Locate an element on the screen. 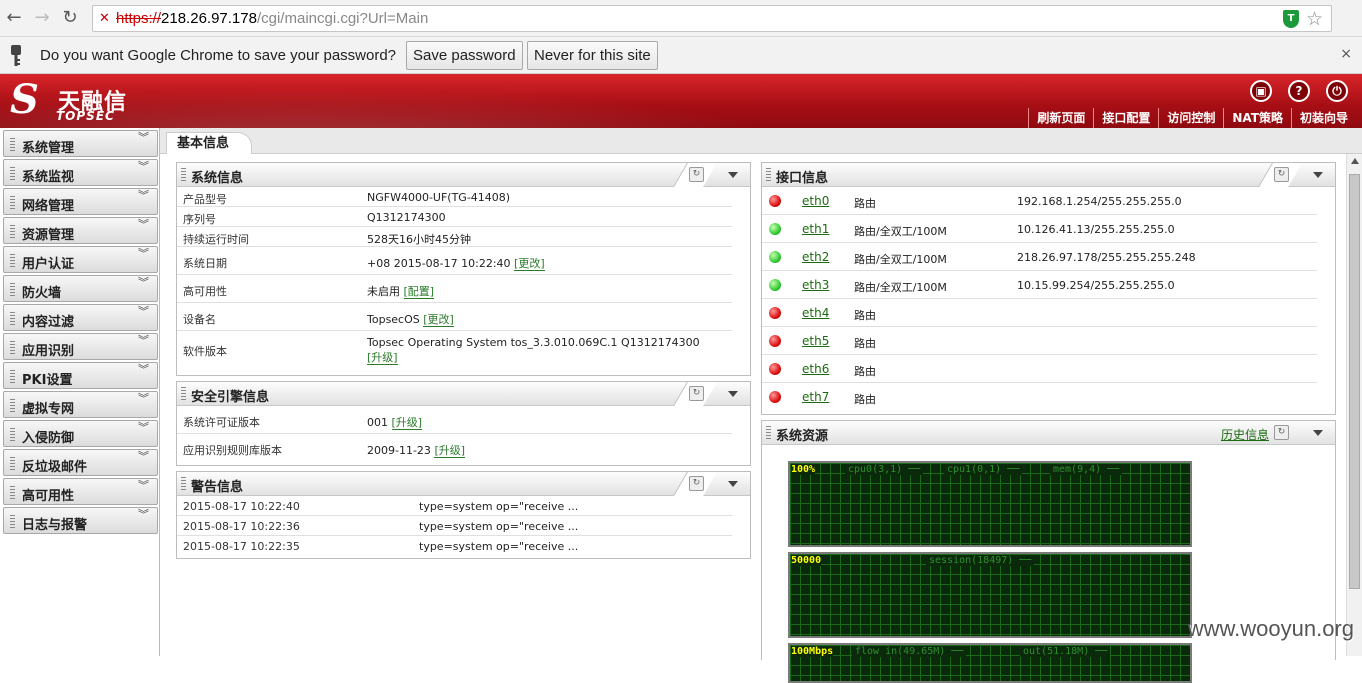 The height and width of the screenshot is (683, 1362). interface-link: eth2 is located at coordinates (815, 257).